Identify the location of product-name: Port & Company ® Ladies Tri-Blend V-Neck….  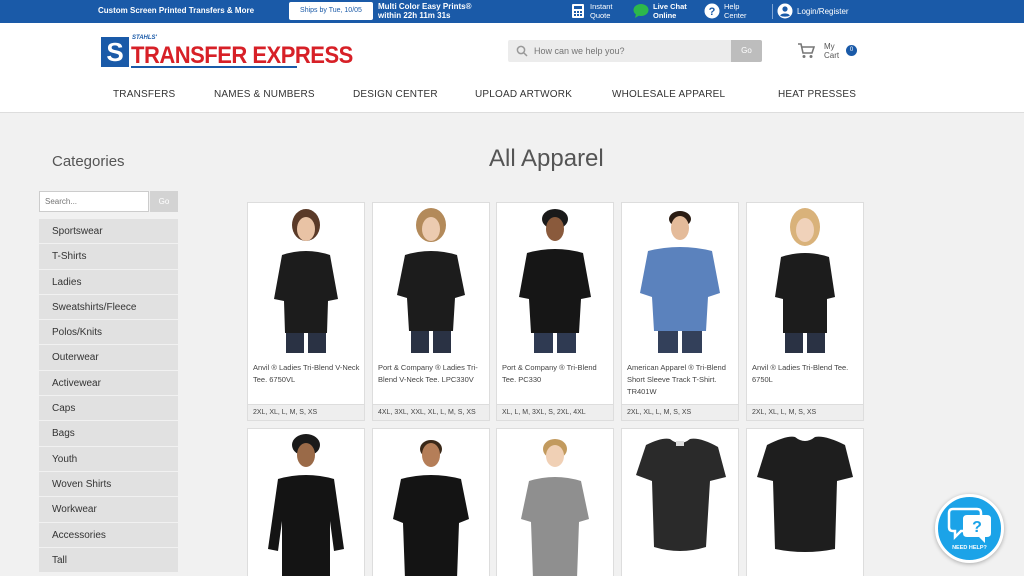
(432, 374).